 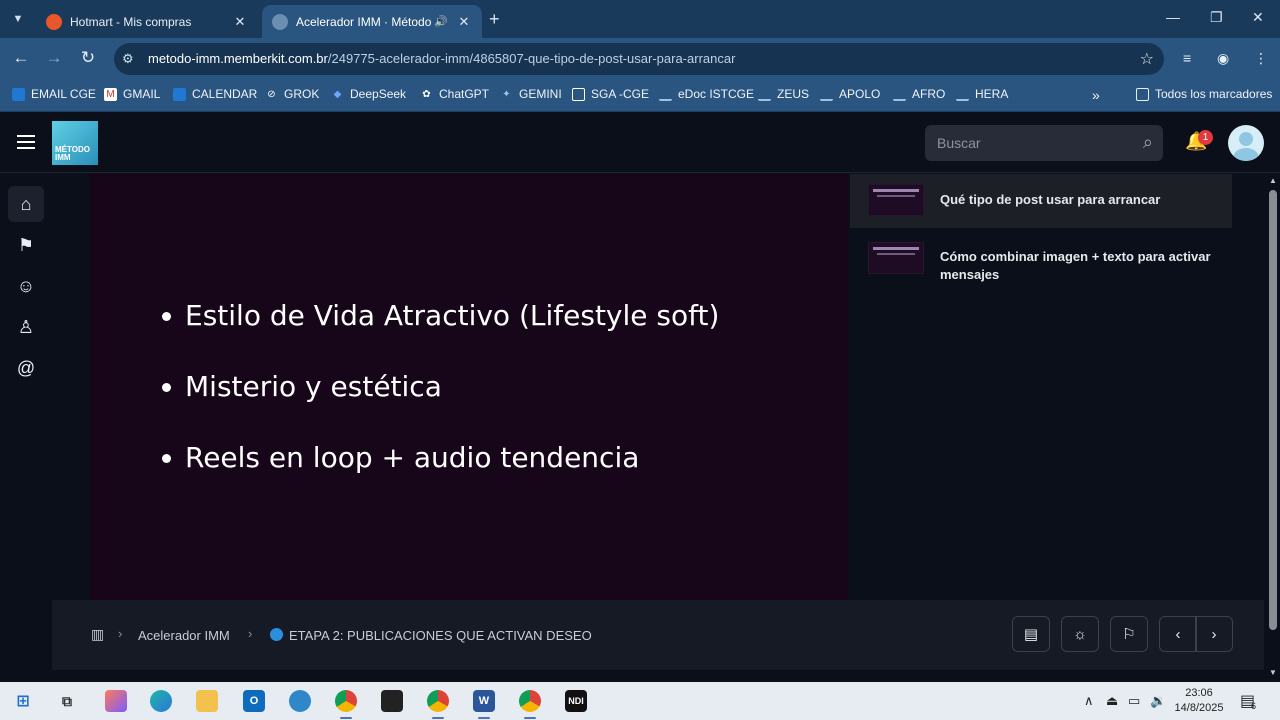 What do you see at coordinates (26, 142) in the screenshot?
I see `hamburger-menu-icon` at bounding box center [26, 142].